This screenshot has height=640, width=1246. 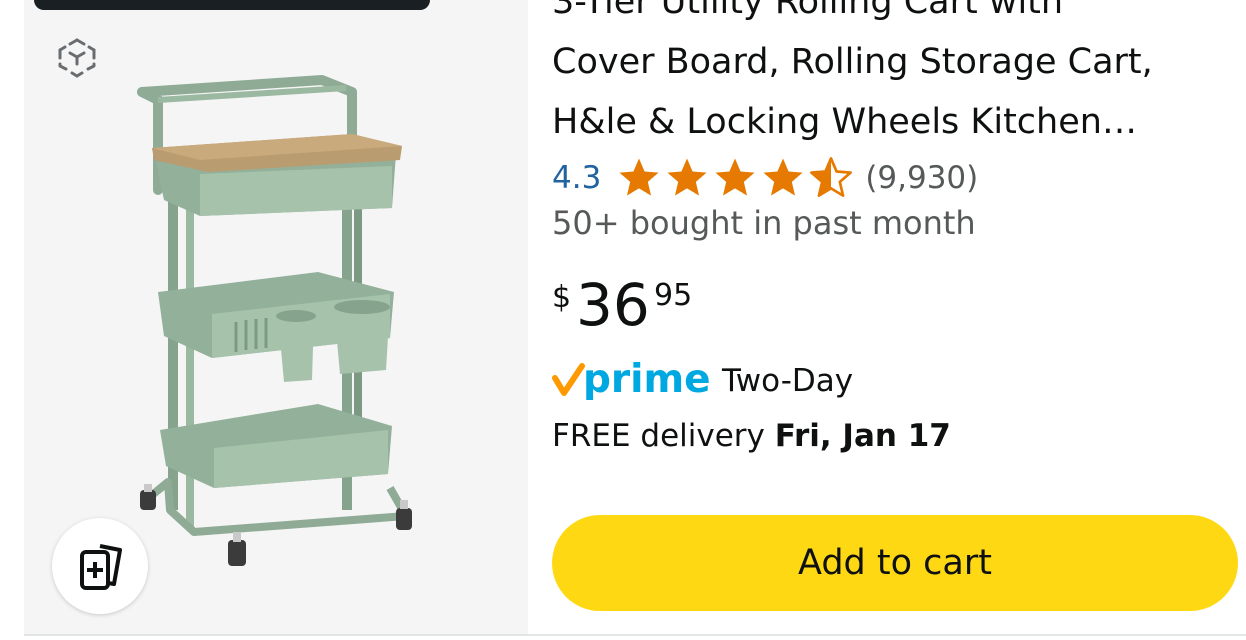 What do you see at coordinates (852, 62) in the screenshot?
I see `title-line-2: Cover Board, Rolling Storage Cart,` at bounding box center [852, 62].